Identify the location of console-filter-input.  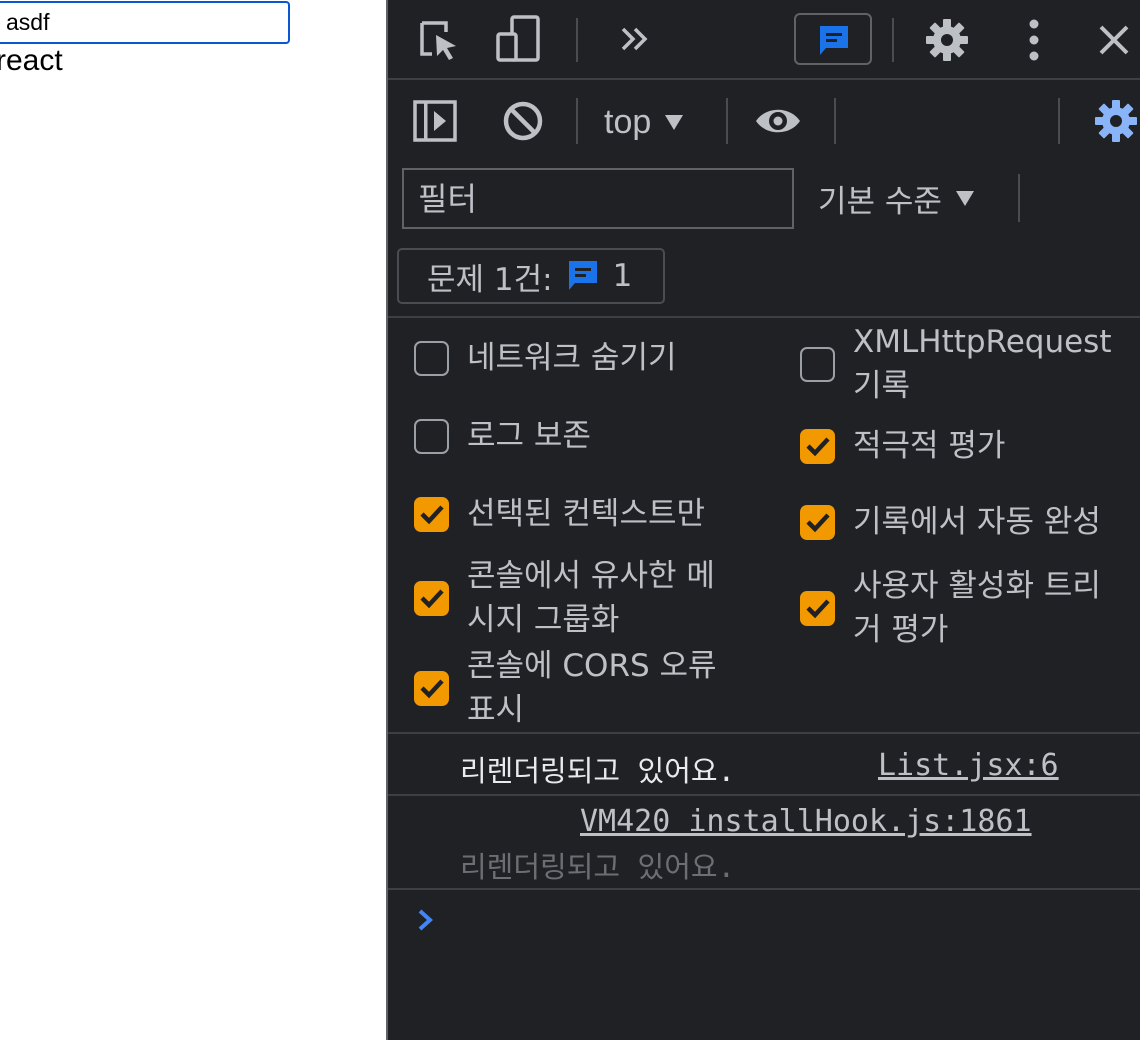
(598, 198).